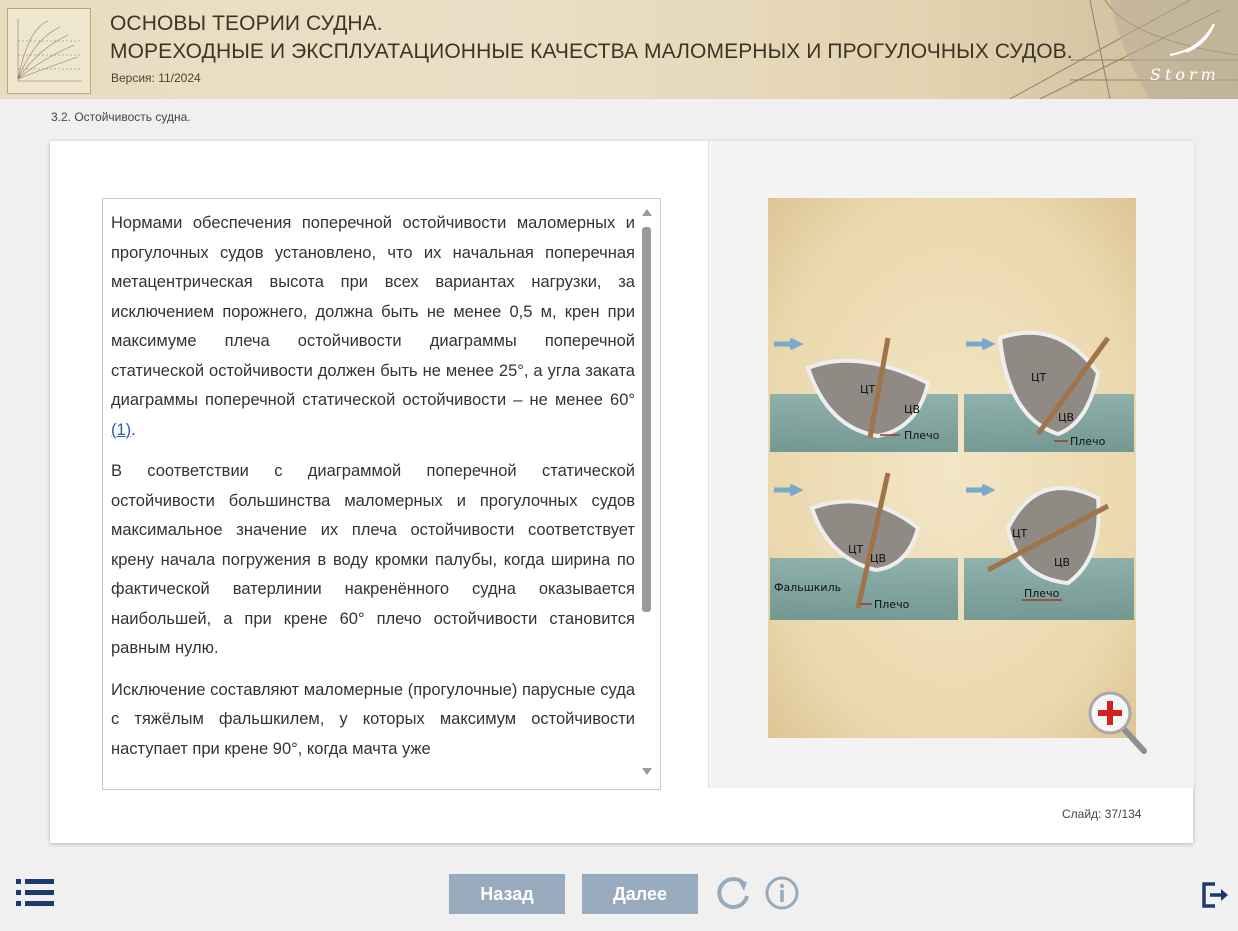 The image size is (1238, 931). What do you see at coordinates (1119, 49) in the screenshot?
I see `header-art: Storm` at bounding box center [1119, 49].